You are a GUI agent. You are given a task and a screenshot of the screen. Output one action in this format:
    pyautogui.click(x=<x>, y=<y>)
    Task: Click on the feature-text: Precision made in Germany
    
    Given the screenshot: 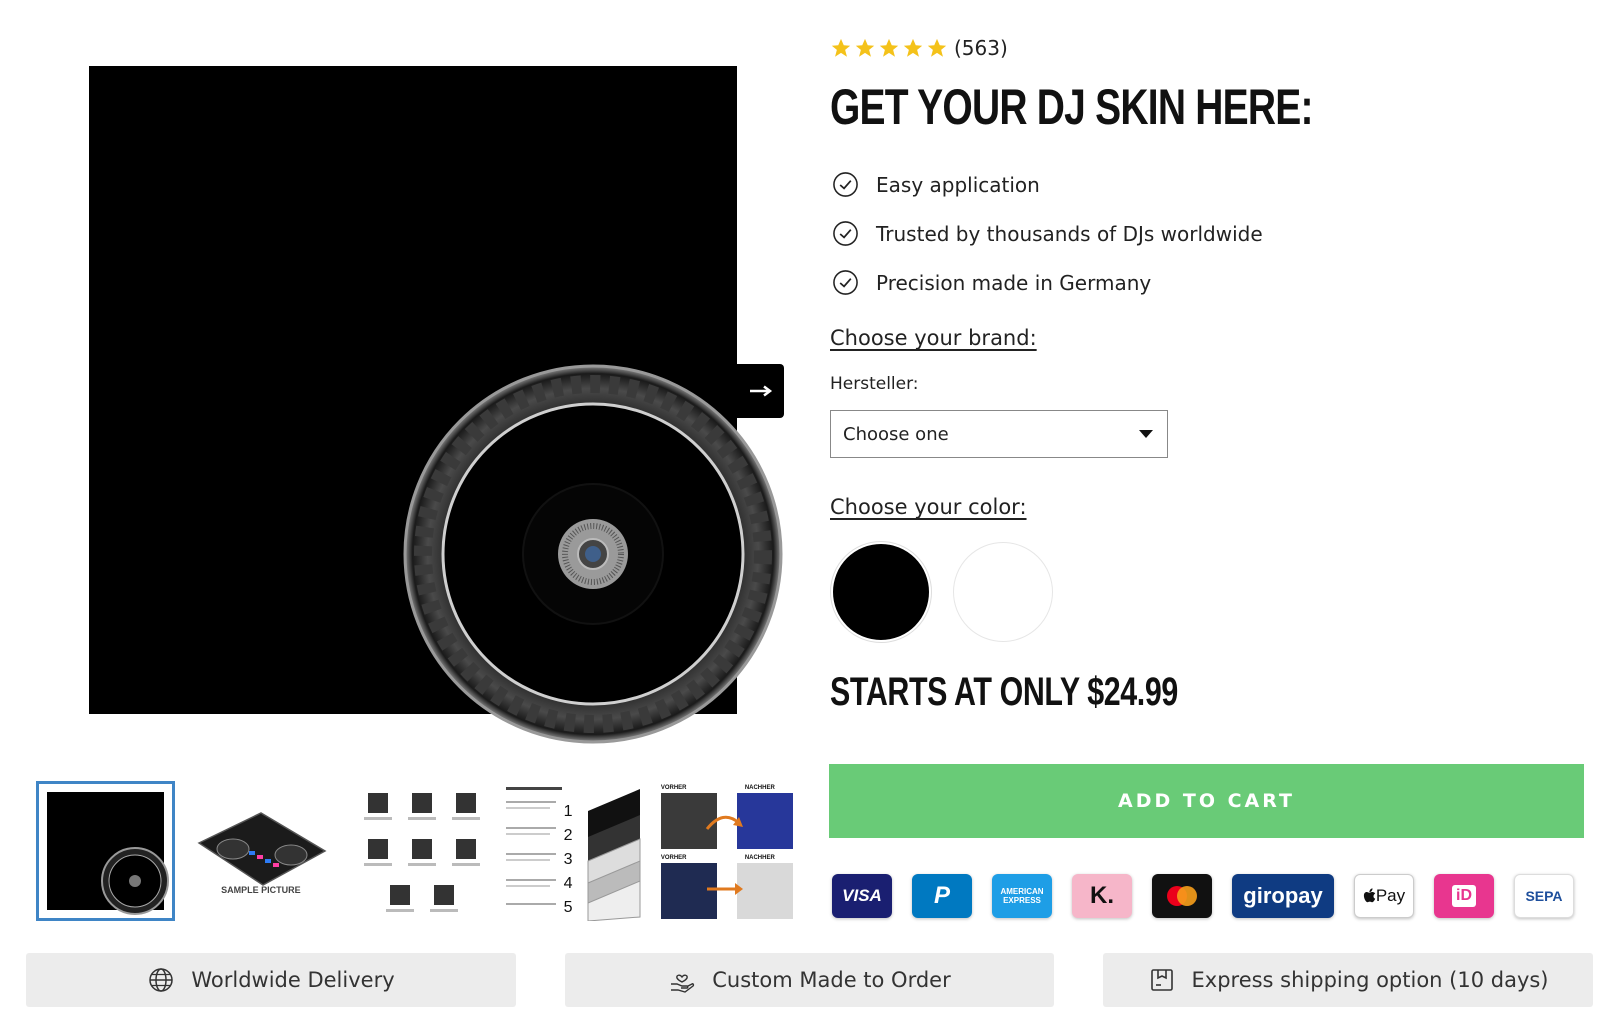 What is the action you would take?
    pyautogui.click(x=1014, y=282)
    